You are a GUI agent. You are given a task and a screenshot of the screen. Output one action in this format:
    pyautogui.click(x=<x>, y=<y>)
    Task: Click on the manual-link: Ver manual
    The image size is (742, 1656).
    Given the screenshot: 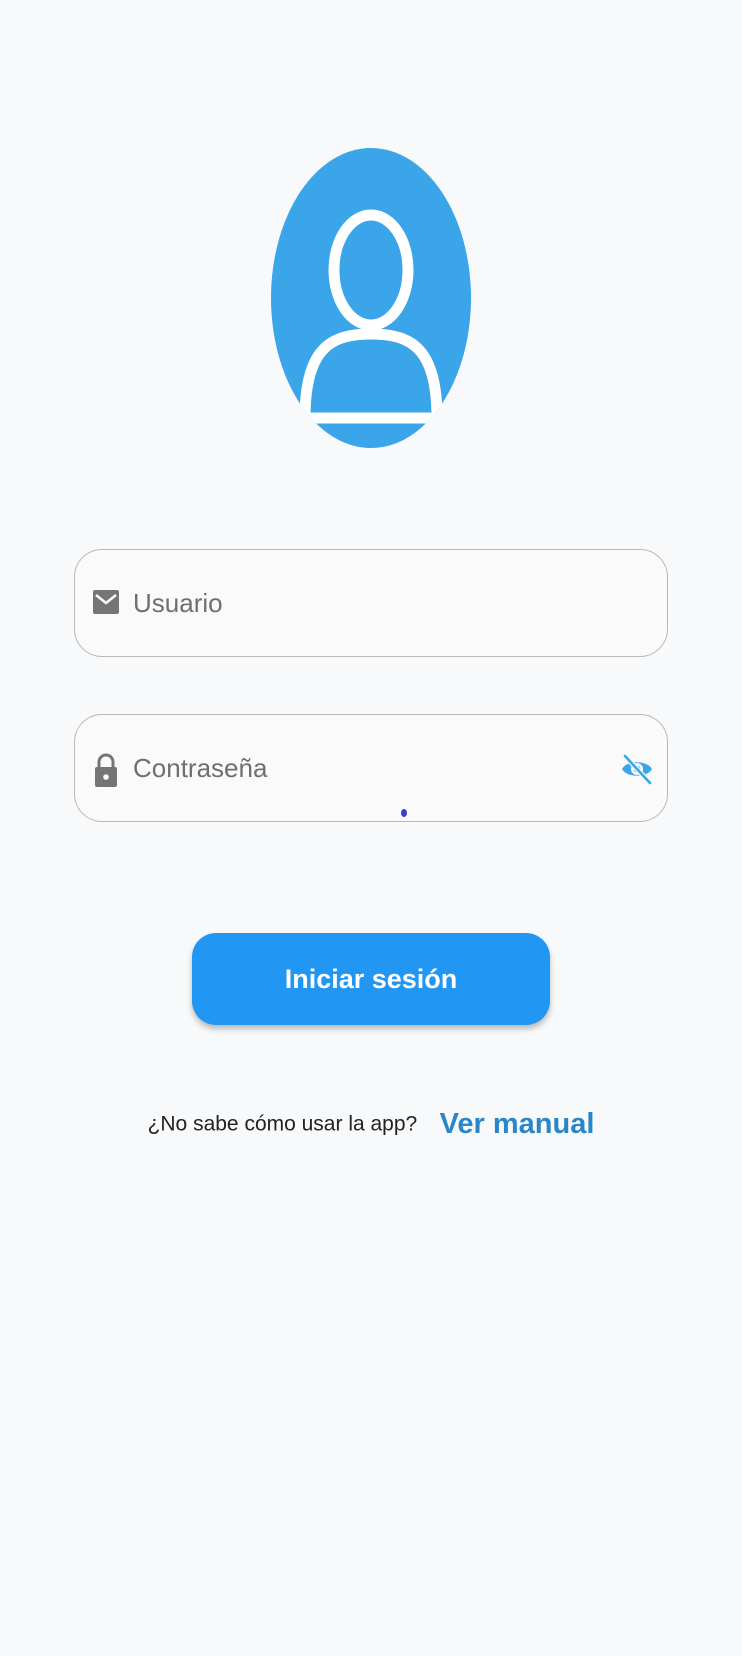 What is the action you would take?
    pyautogui.click(x=517, y=1124)
    